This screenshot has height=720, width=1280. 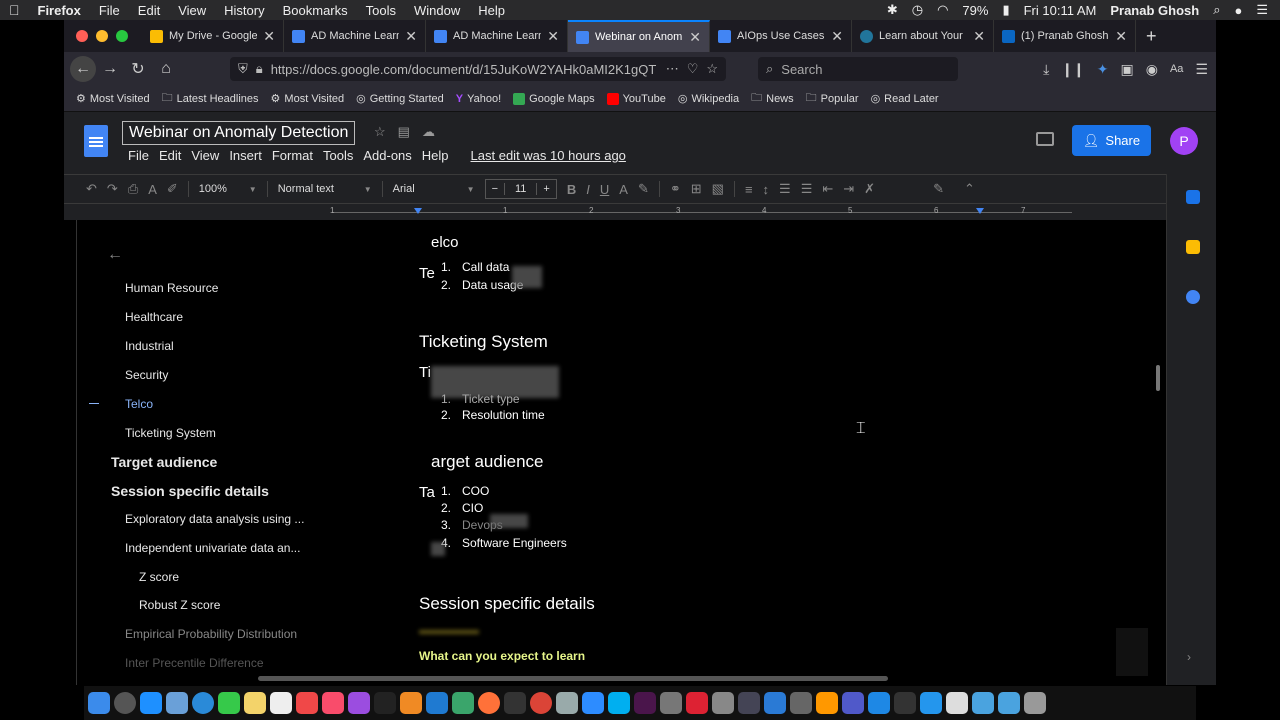 I want to click on docs-menu-help: Help, so click(x=435, y=155).